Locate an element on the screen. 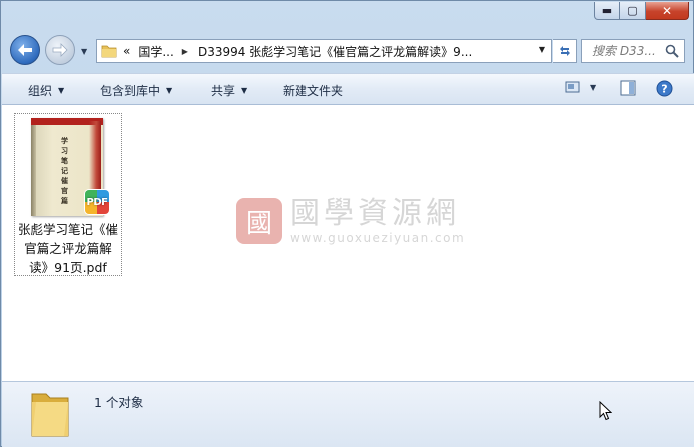 This screenshot has height=447, width=694. view-options-chevron-icon: ▼ is located at coordinates (593, 87).